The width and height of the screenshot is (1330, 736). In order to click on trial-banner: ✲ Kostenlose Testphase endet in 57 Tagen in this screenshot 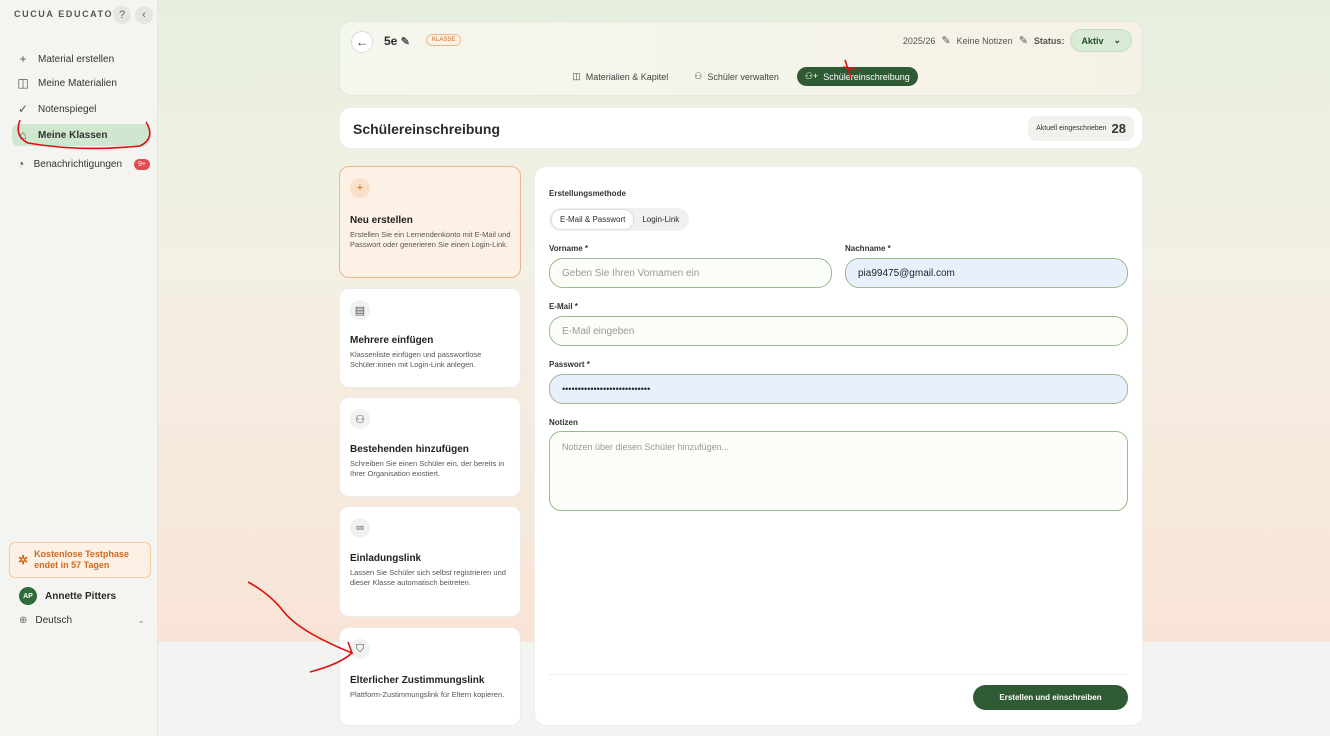, I will do `click(80, 560)`.